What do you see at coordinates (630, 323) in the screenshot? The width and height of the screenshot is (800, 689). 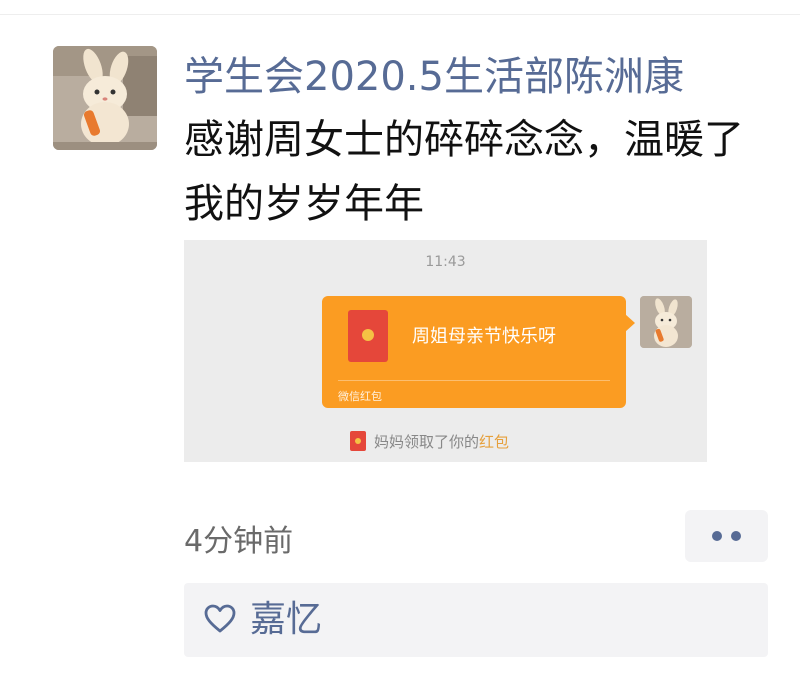 I see `bubble-tail` at bounding box center [630, 323].